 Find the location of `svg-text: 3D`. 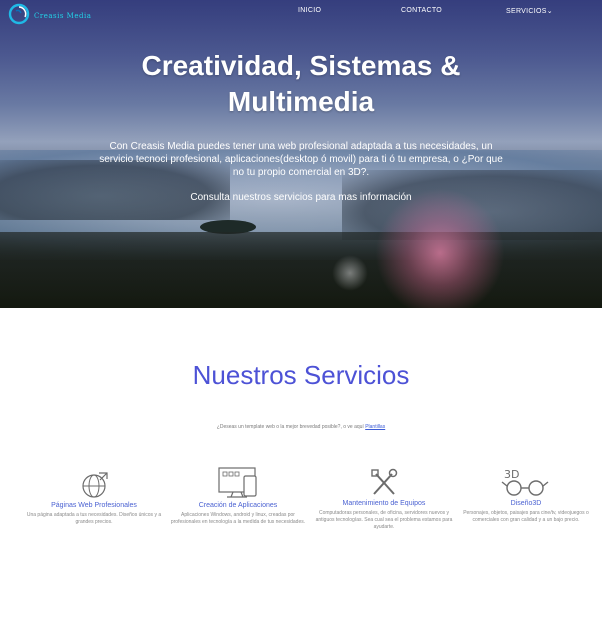

svg-text: 3D is located at coordinates (511, 474).